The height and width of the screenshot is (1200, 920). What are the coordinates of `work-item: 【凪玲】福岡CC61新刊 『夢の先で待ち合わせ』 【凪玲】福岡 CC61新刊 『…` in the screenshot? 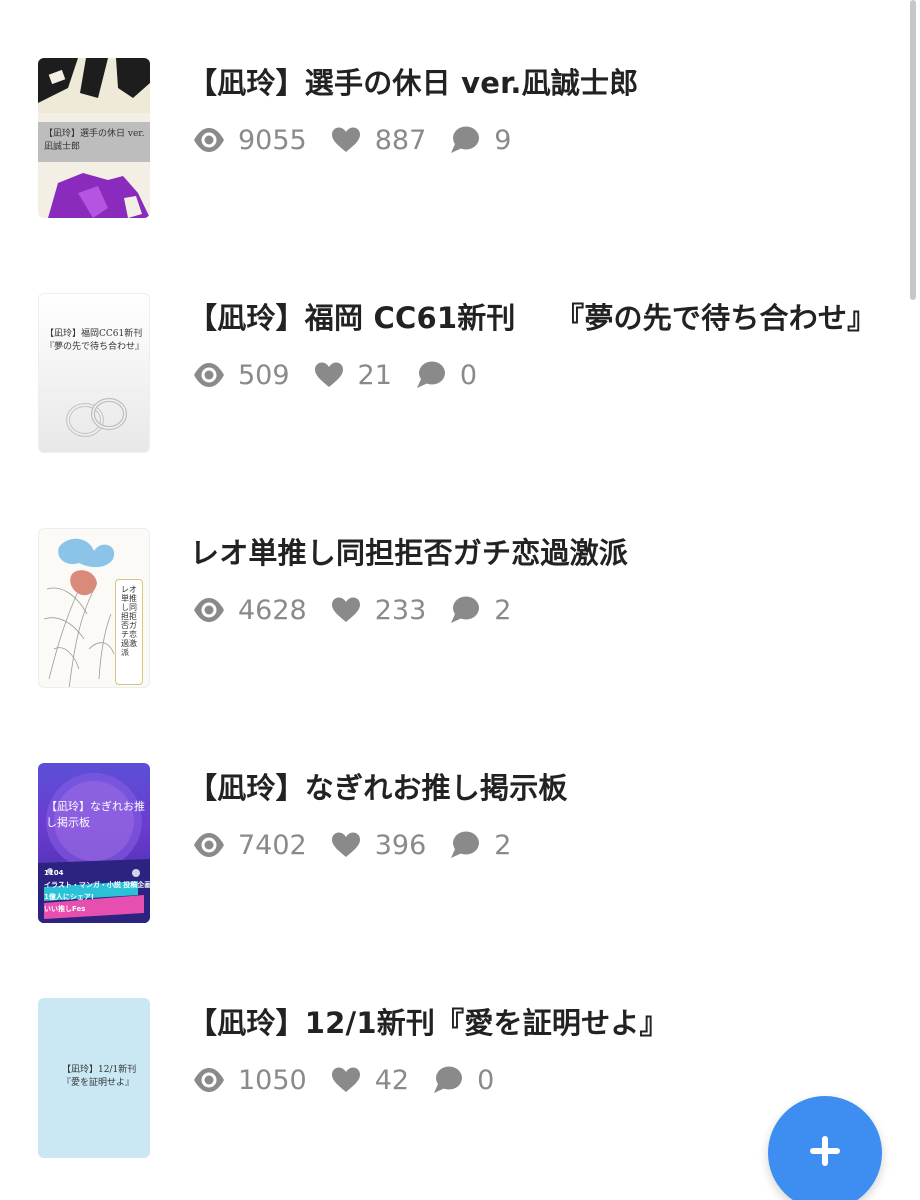 It's located at (468, 373).